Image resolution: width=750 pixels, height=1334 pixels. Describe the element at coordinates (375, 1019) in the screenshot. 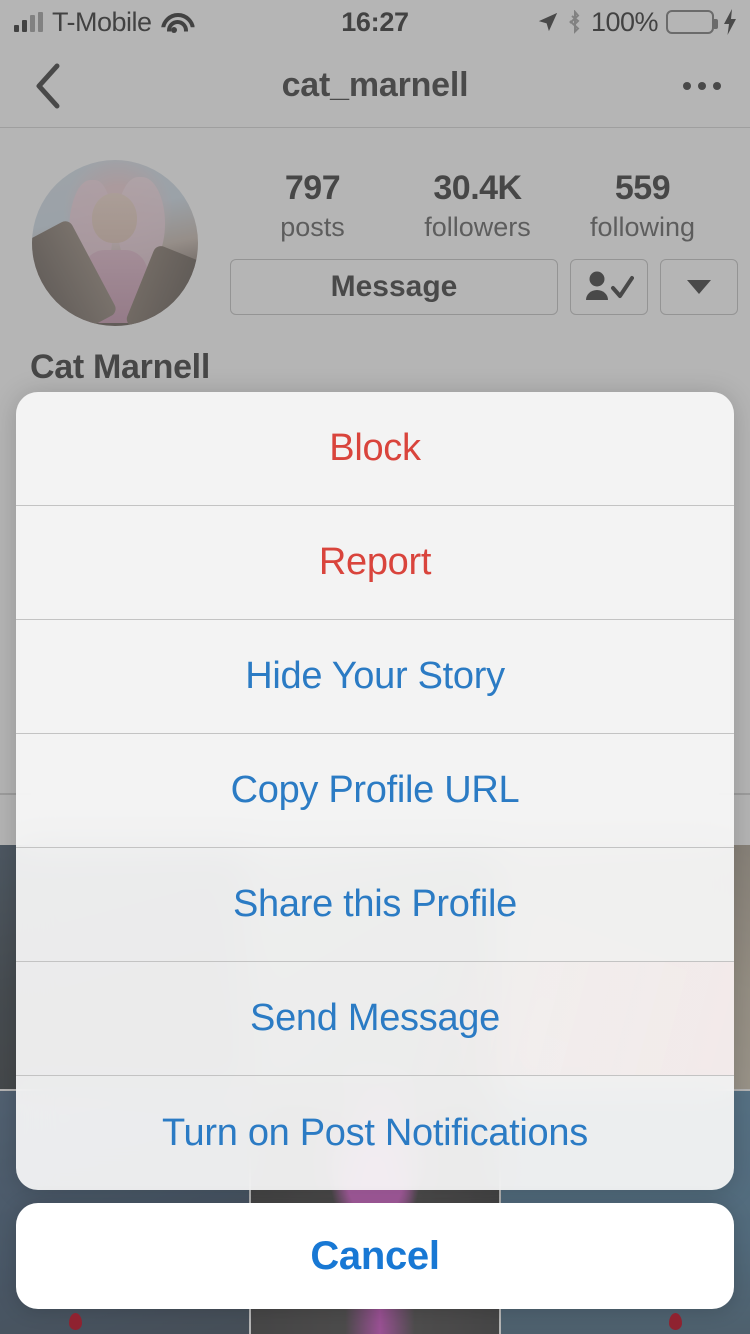

I see `action-sheet-item-send-message: Send Message` at that location.